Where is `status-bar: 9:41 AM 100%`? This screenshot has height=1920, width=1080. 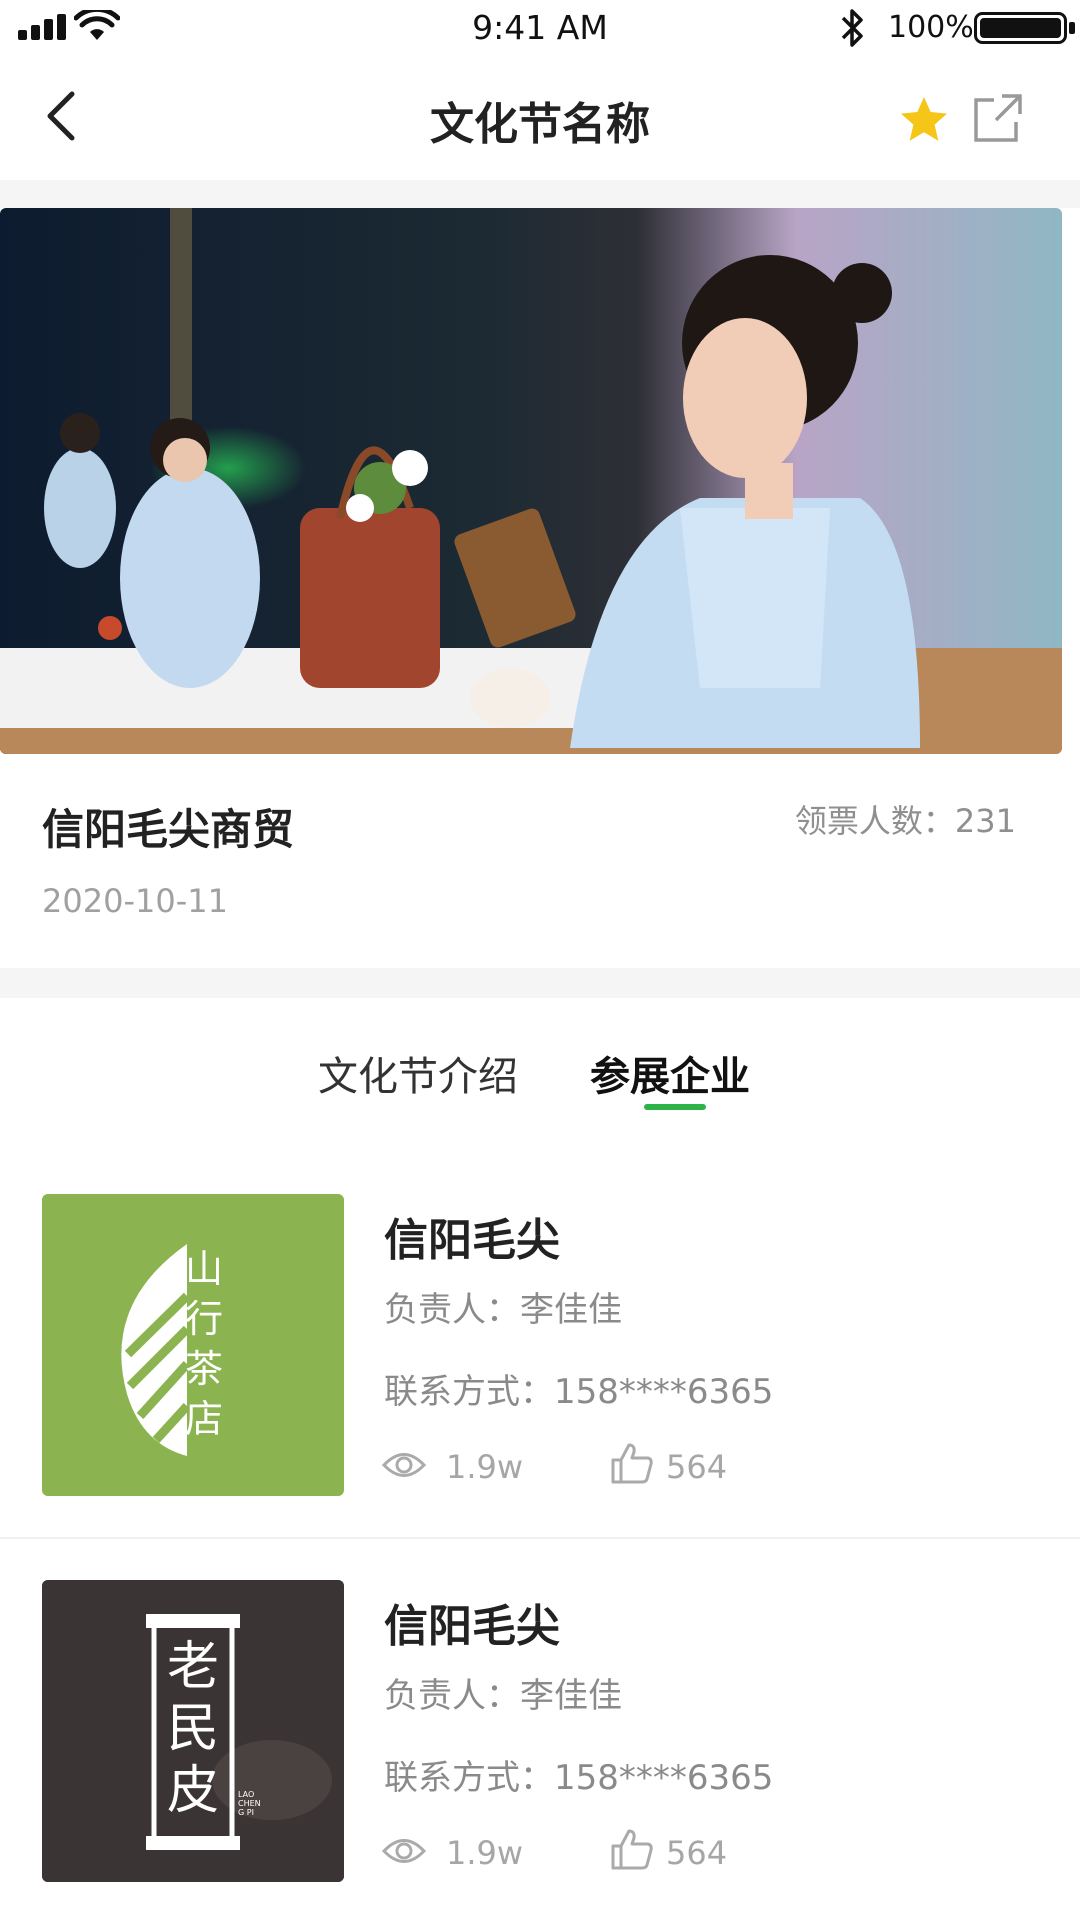
status-bar: 9:41 AM 100% is located at coordinates (540, 29).